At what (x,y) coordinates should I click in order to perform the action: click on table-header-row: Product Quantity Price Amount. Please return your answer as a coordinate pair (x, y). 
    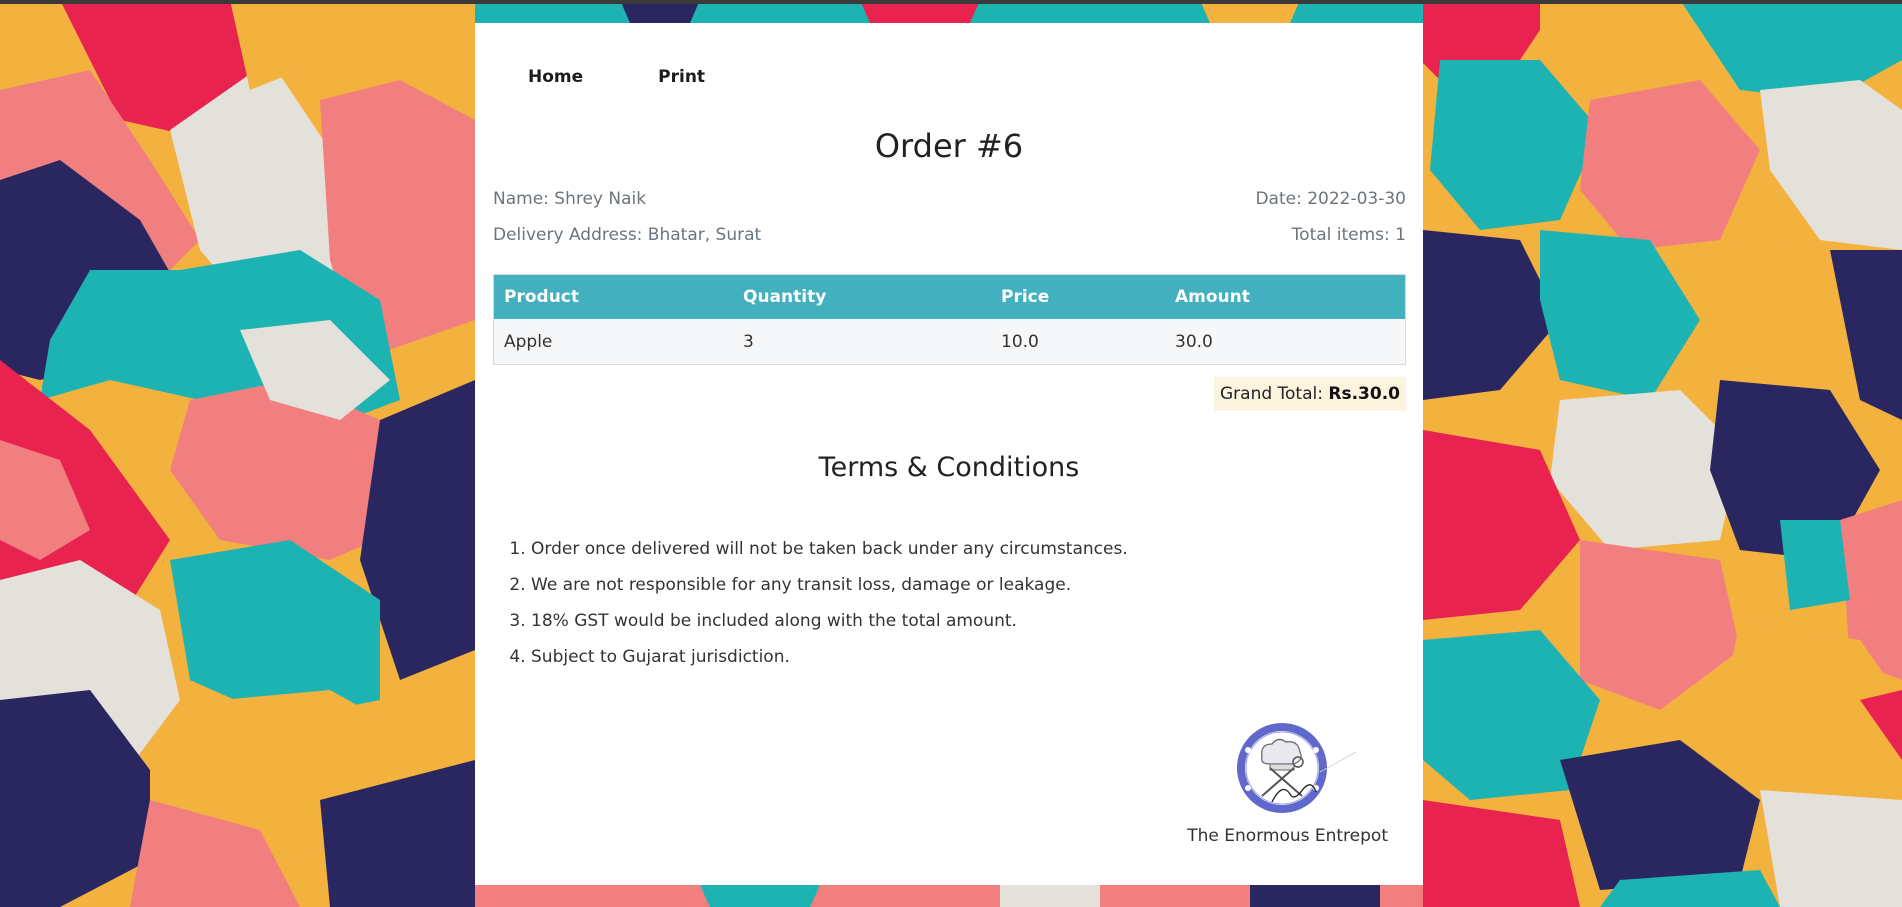
    Looking at the image, I should click on (949, 296).